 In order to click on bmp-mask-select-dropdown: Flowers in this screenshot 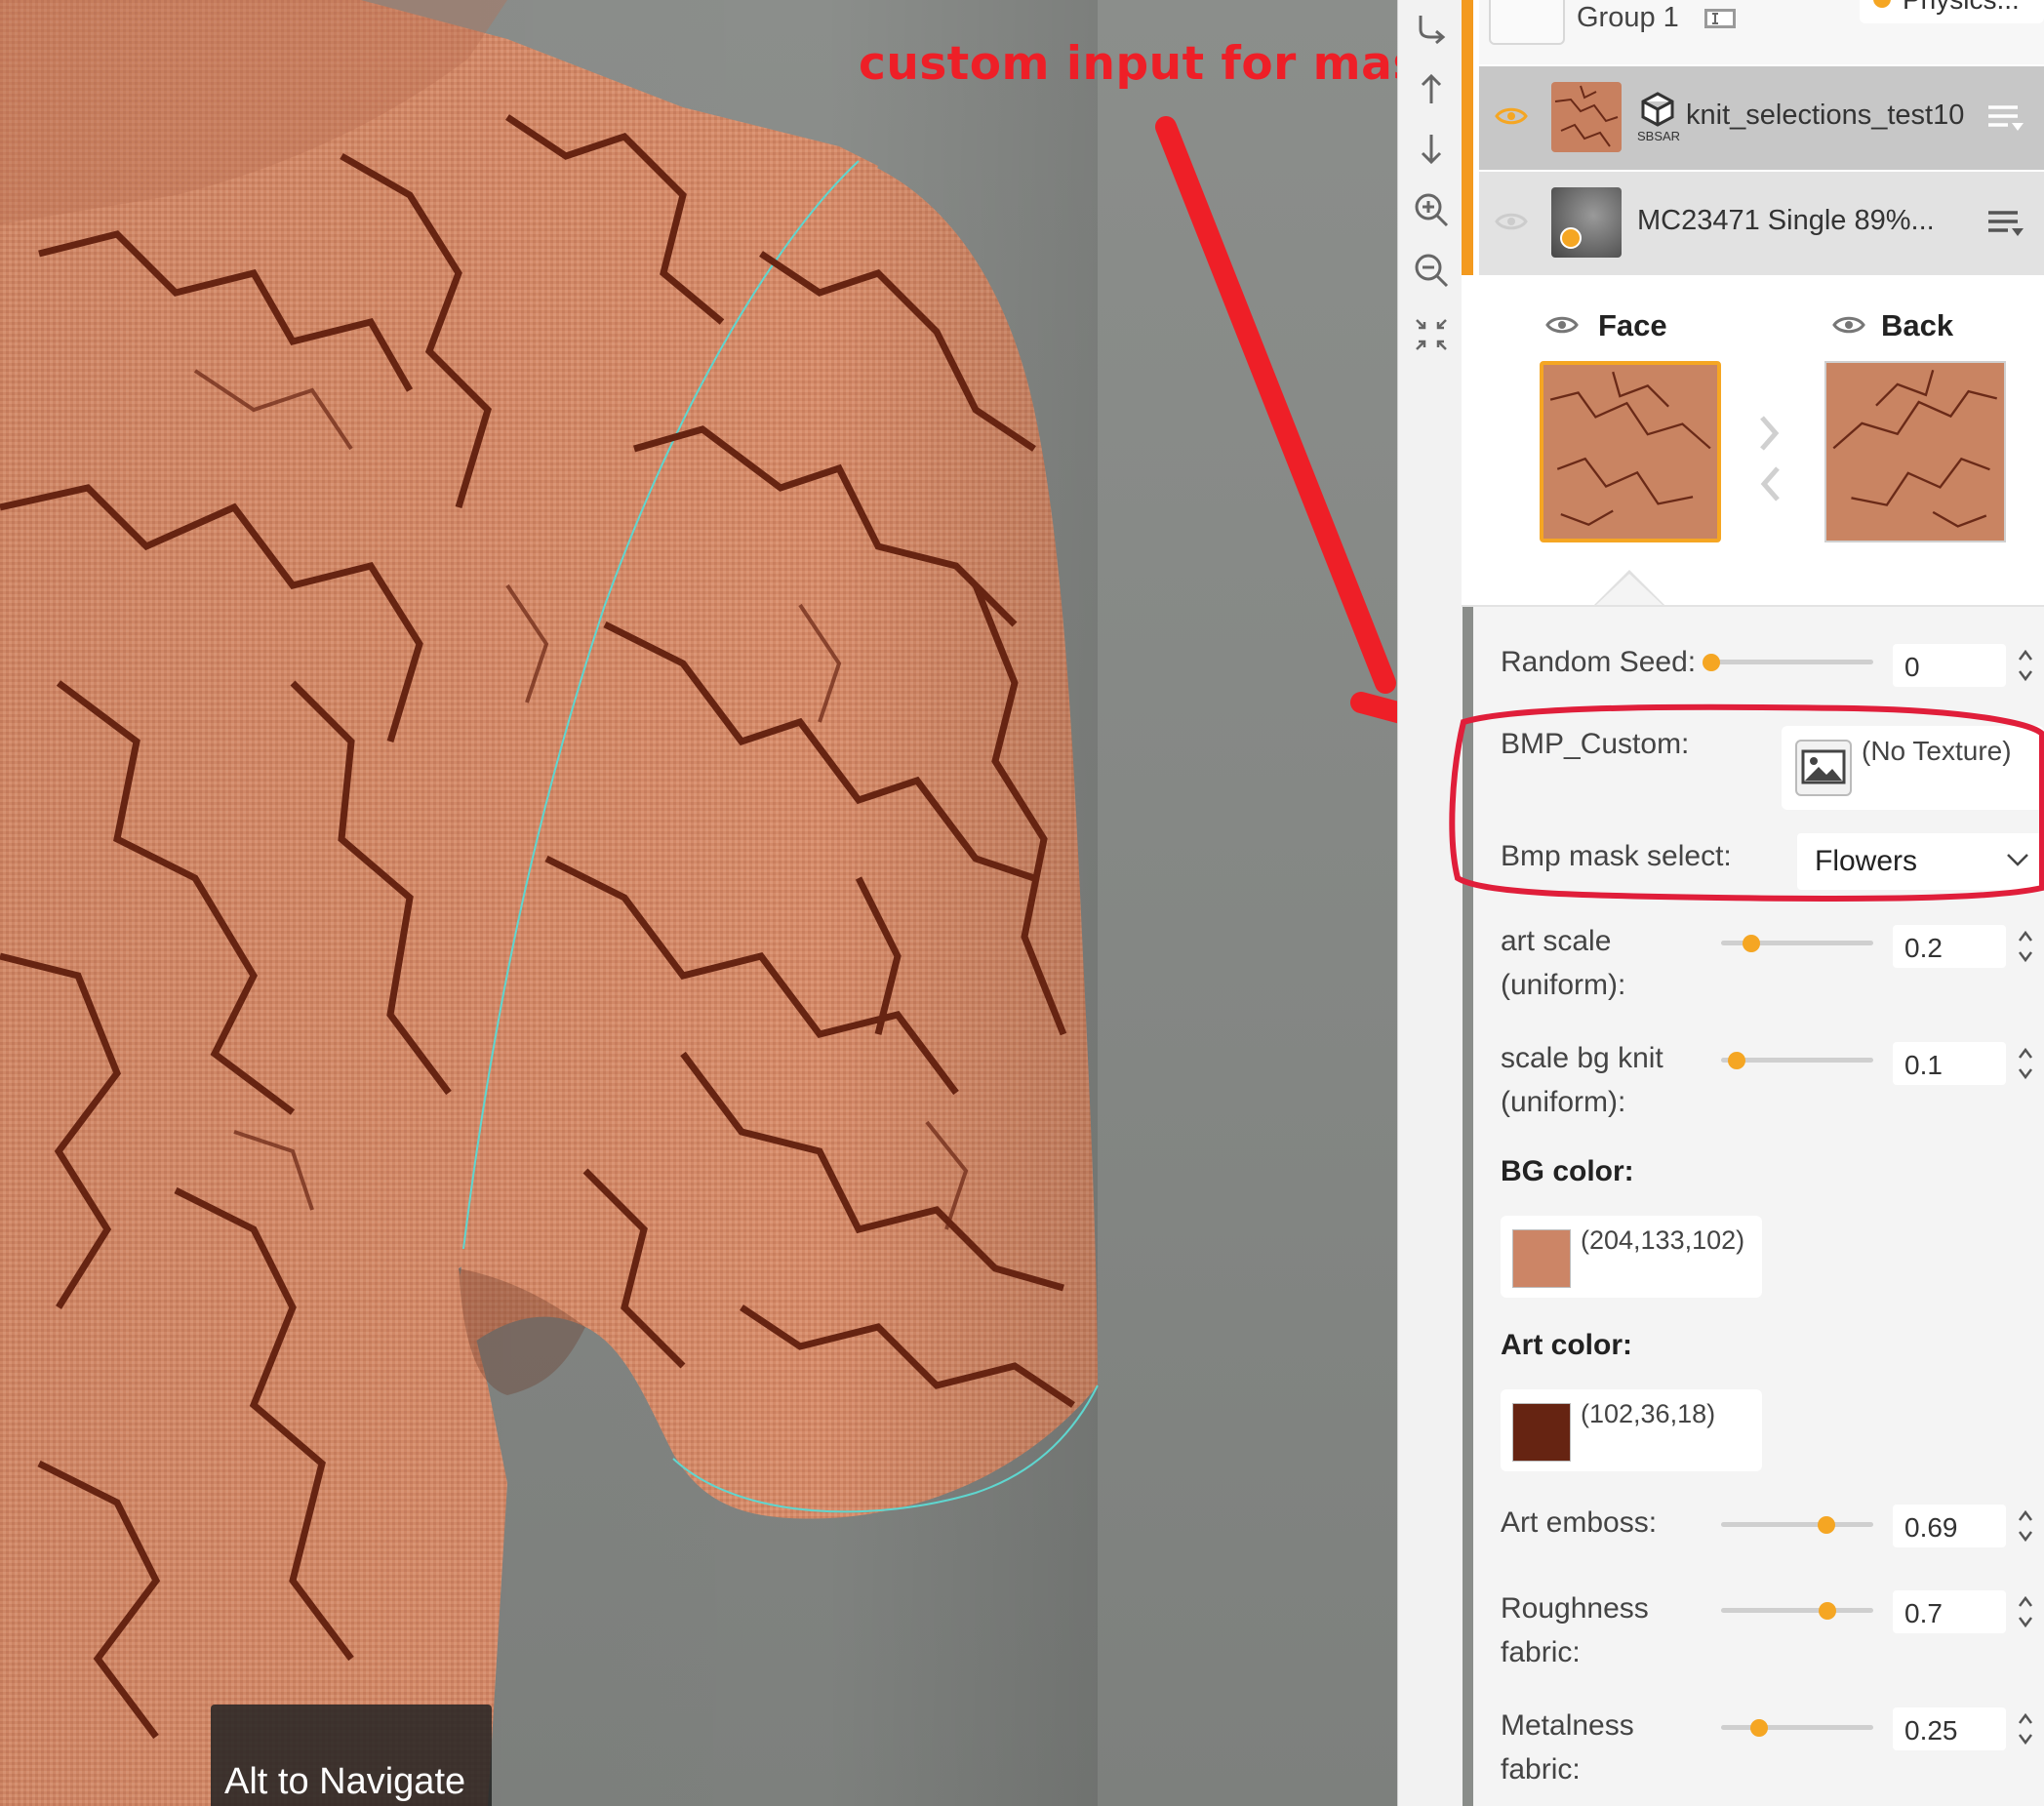, I will do `click(1920, 861)`.